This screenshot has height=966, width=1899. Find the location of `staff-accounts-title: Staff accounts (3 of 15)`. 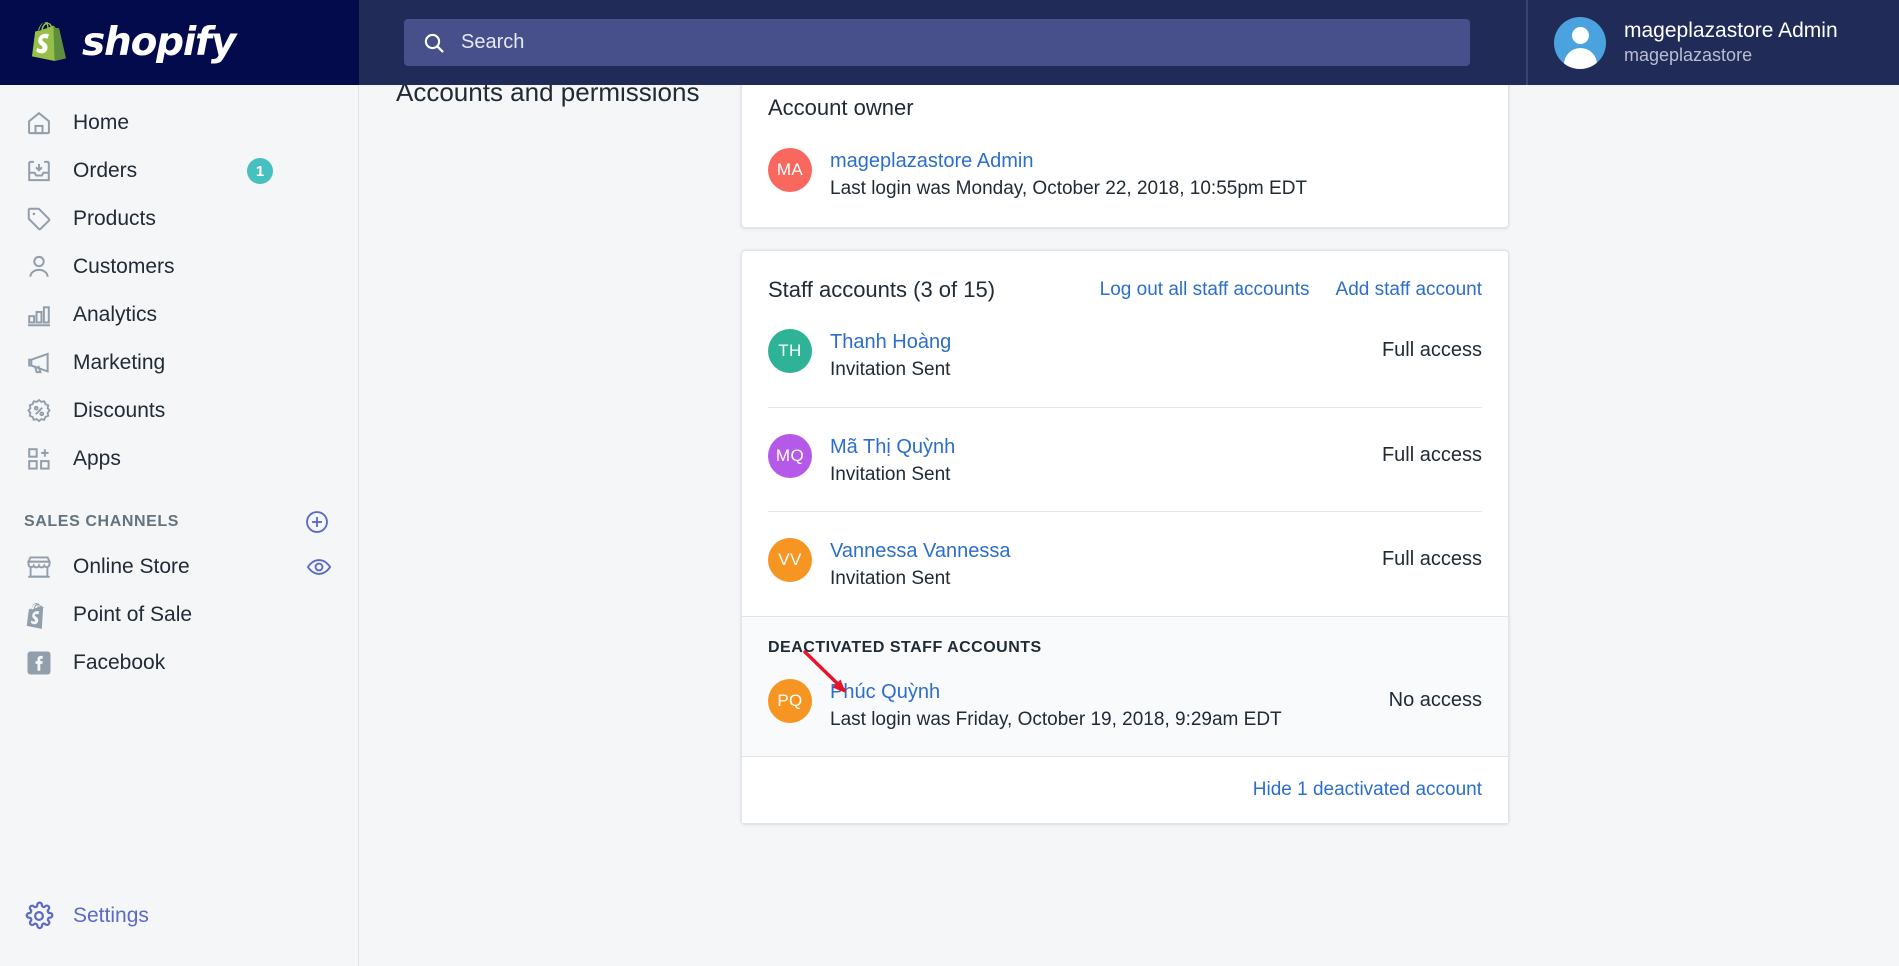

staff-accounts-title: Staff accounts (3 of 15) is located at coordinates (882, 289).